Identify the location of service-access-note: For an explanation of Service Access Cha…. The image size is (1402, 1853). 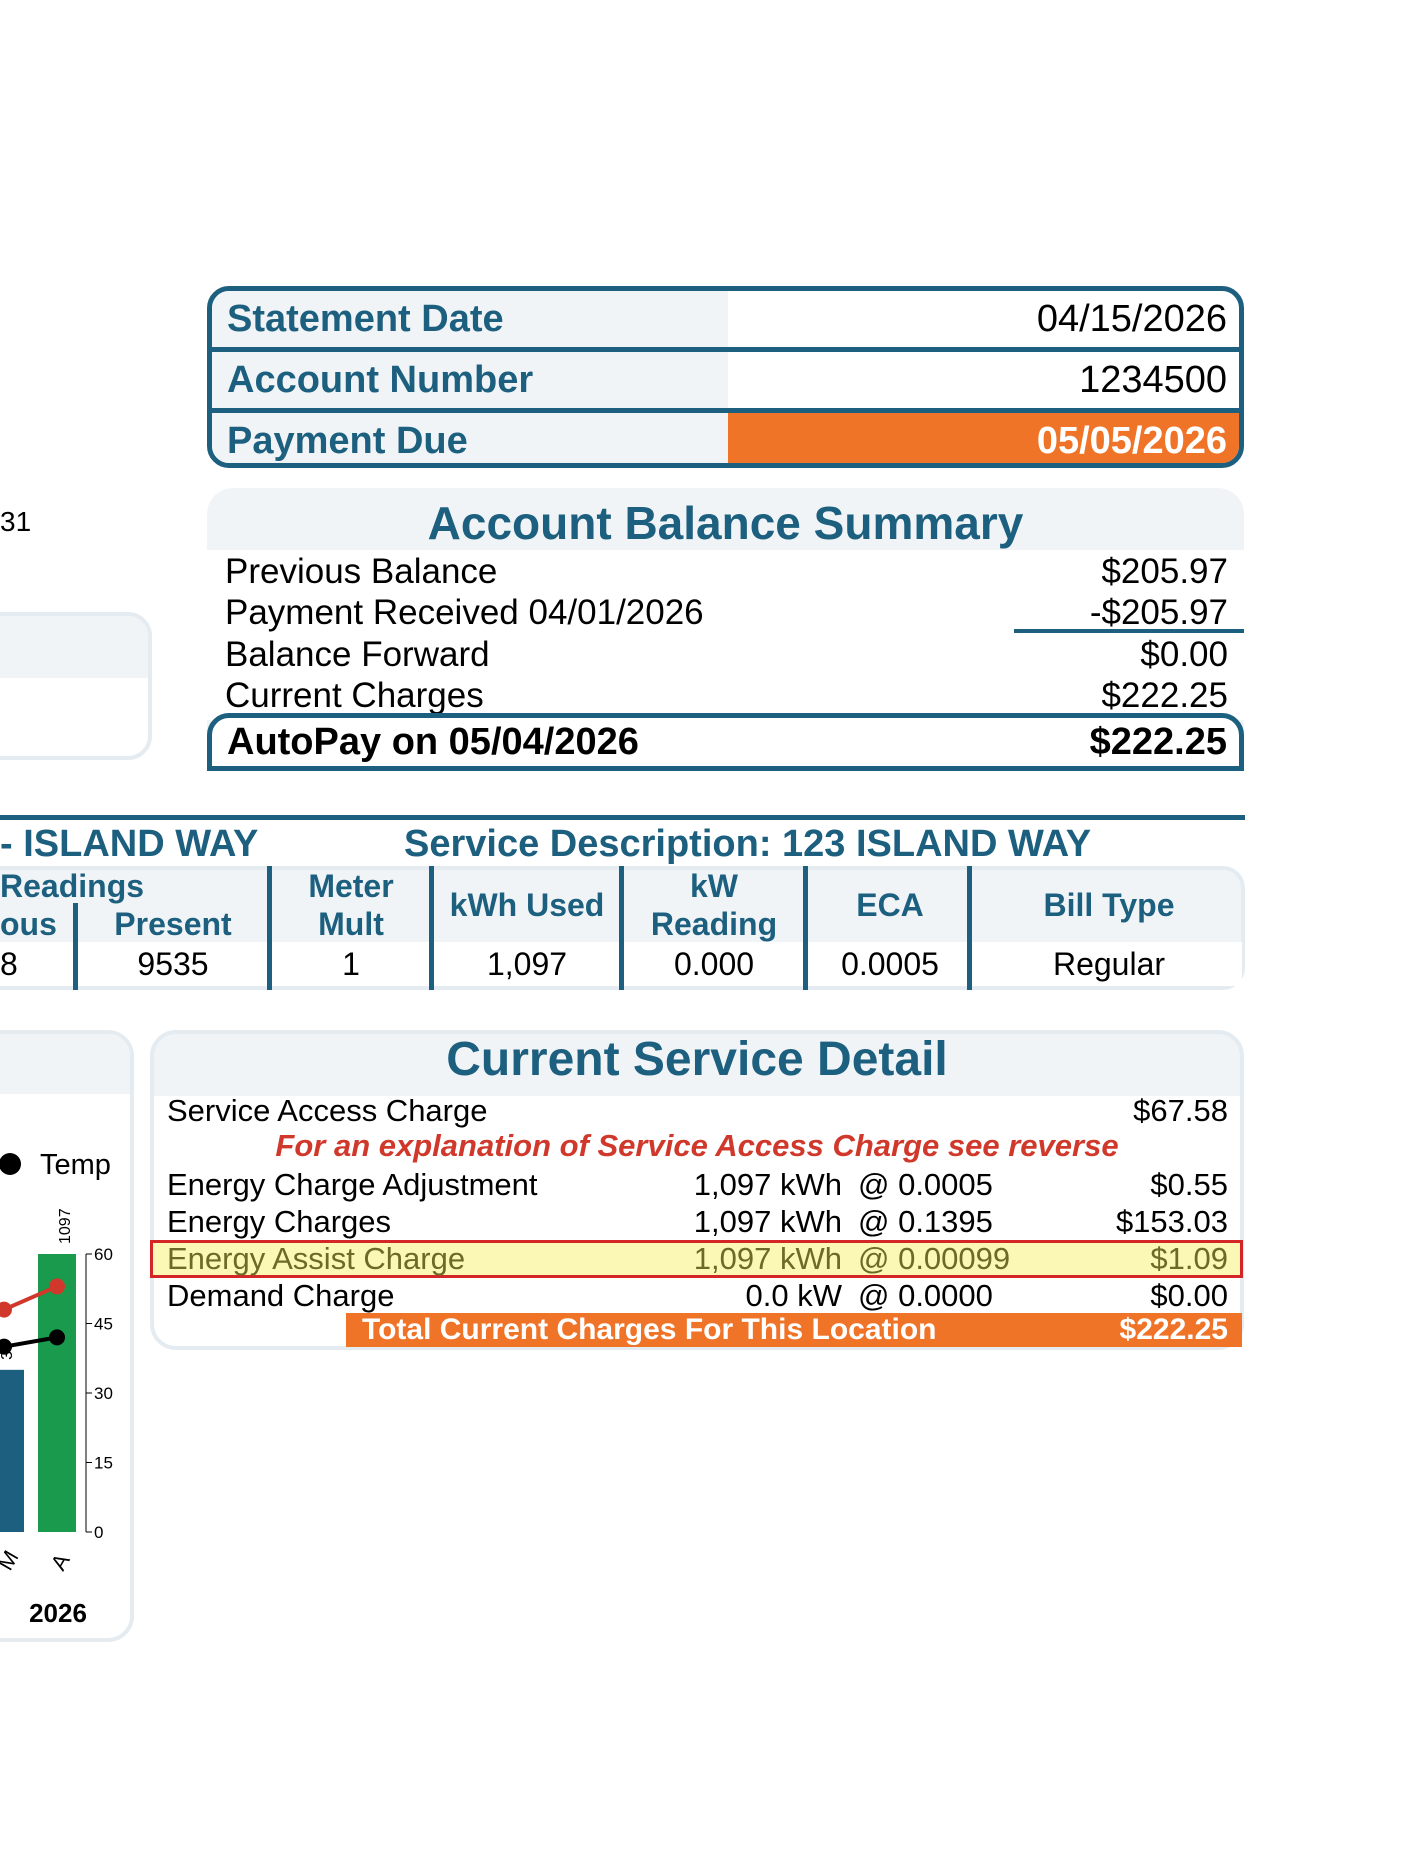
(697, 1145).